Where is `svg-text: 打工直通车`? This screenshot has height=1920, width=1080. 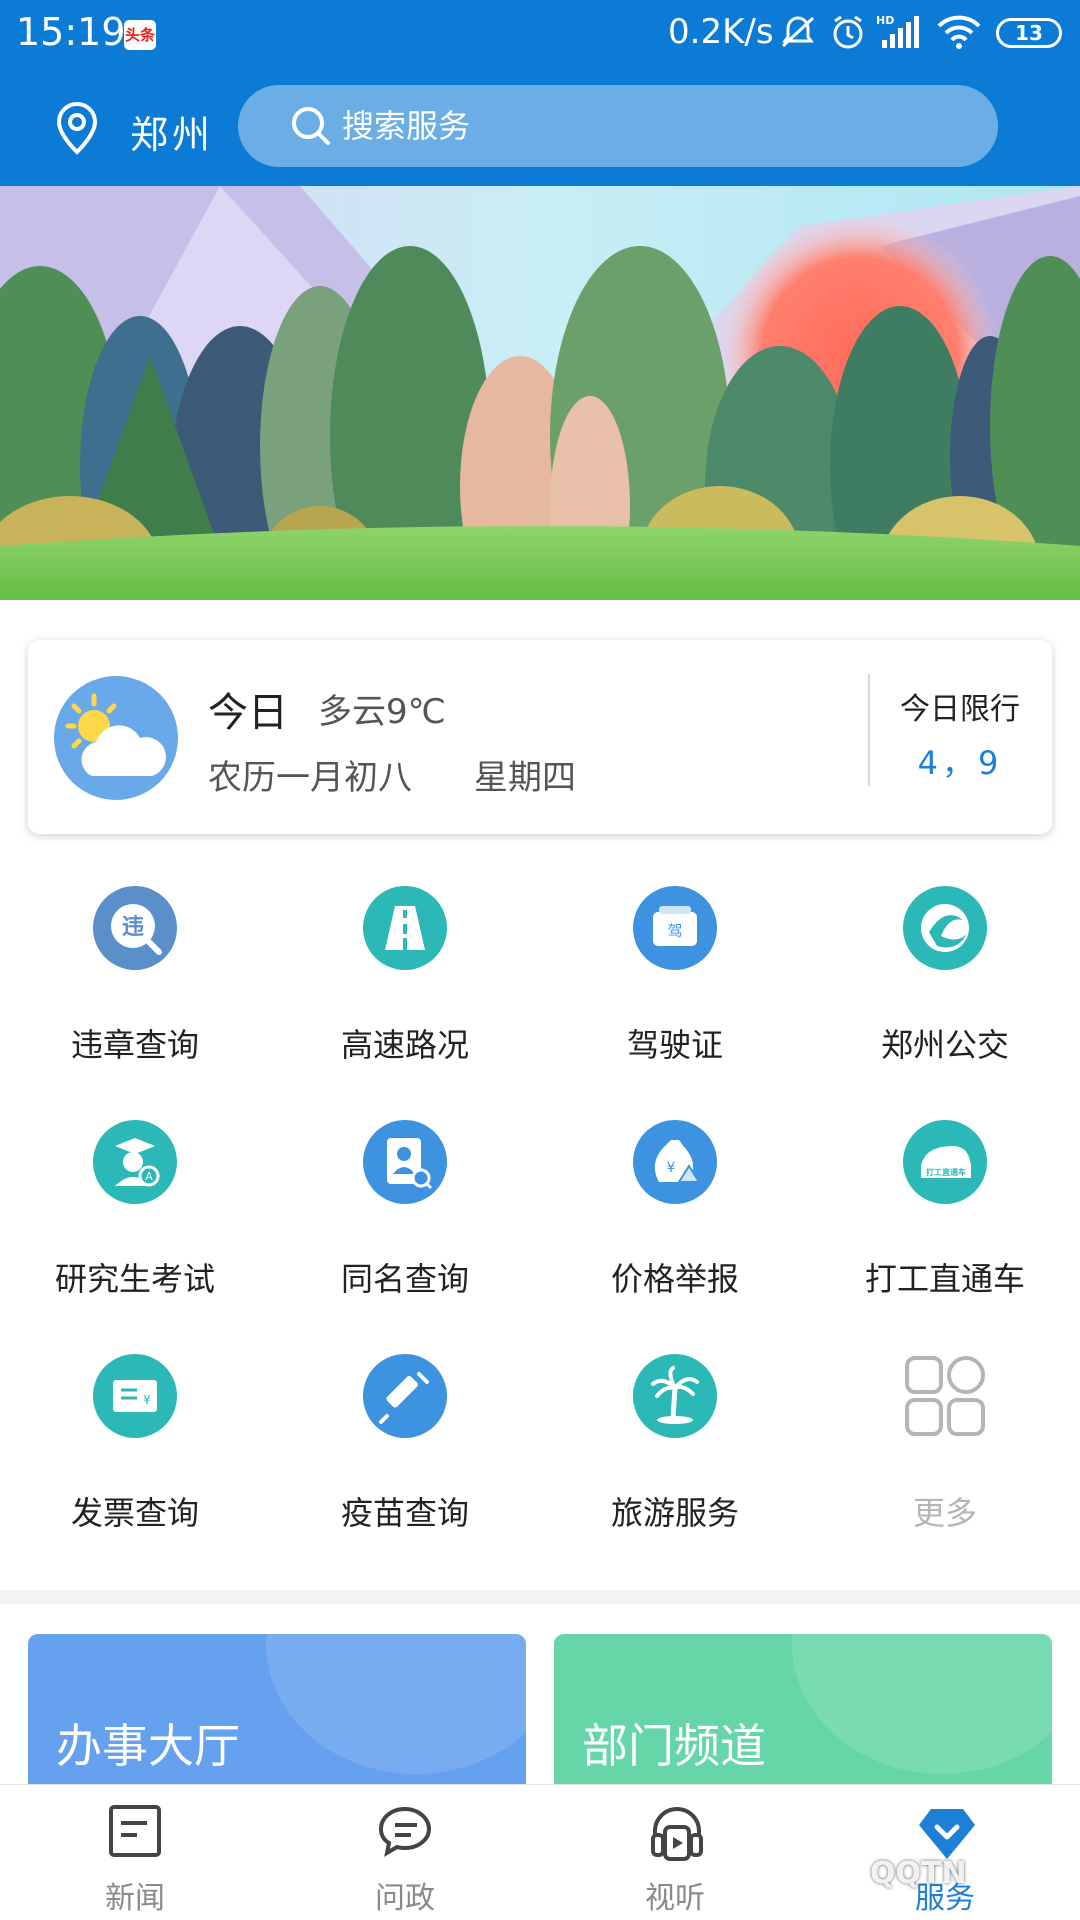 svg-text: 打工直通车 is located at coordinates (946, 1172).